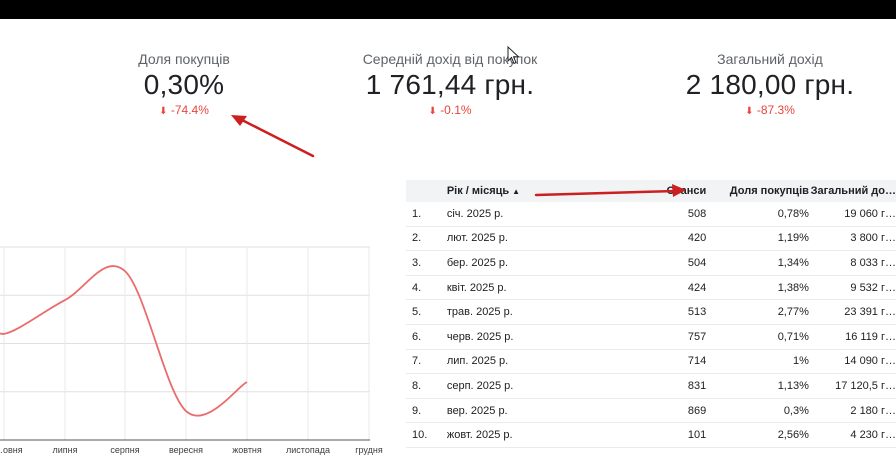  Describe the element at coordinates (448, 9) in the screenshot. I see `top-black-bar` at that location.